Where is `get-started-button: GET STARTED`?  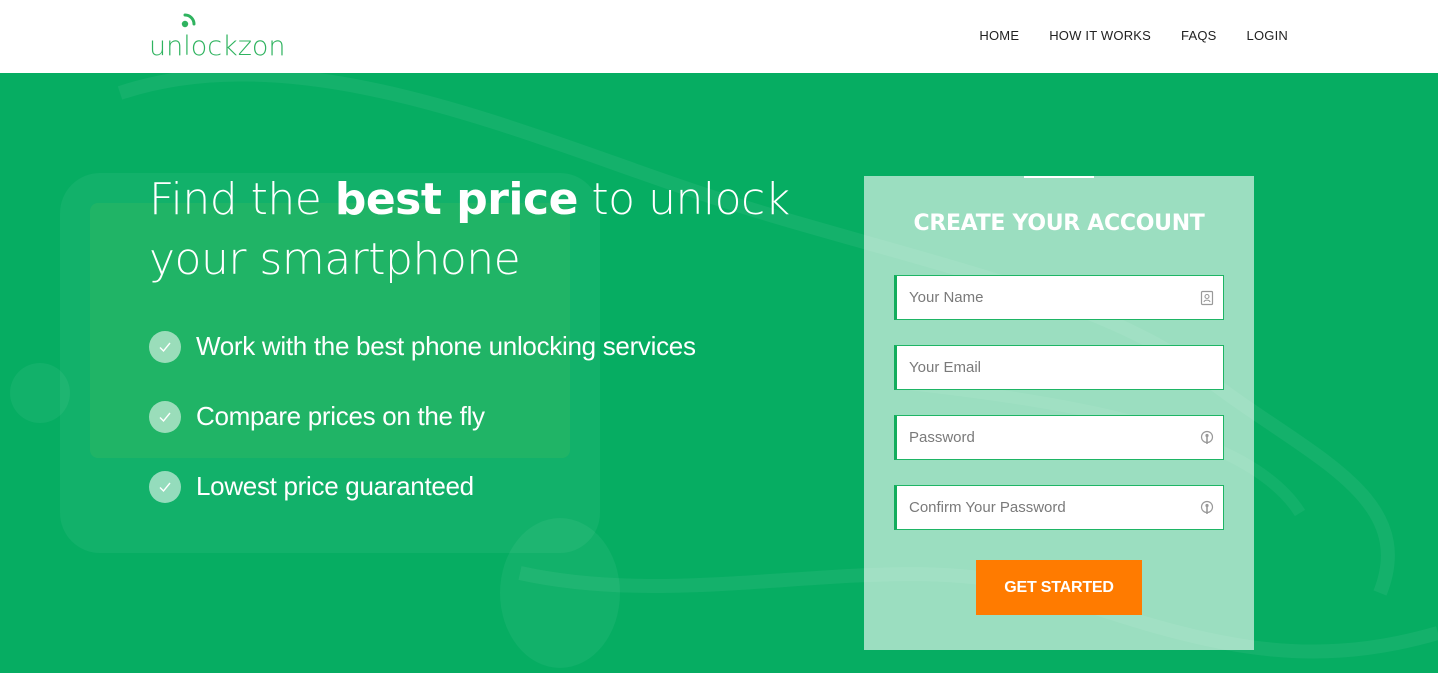
get-started-button: GET STARTED is located at coordinates (1059, 587).